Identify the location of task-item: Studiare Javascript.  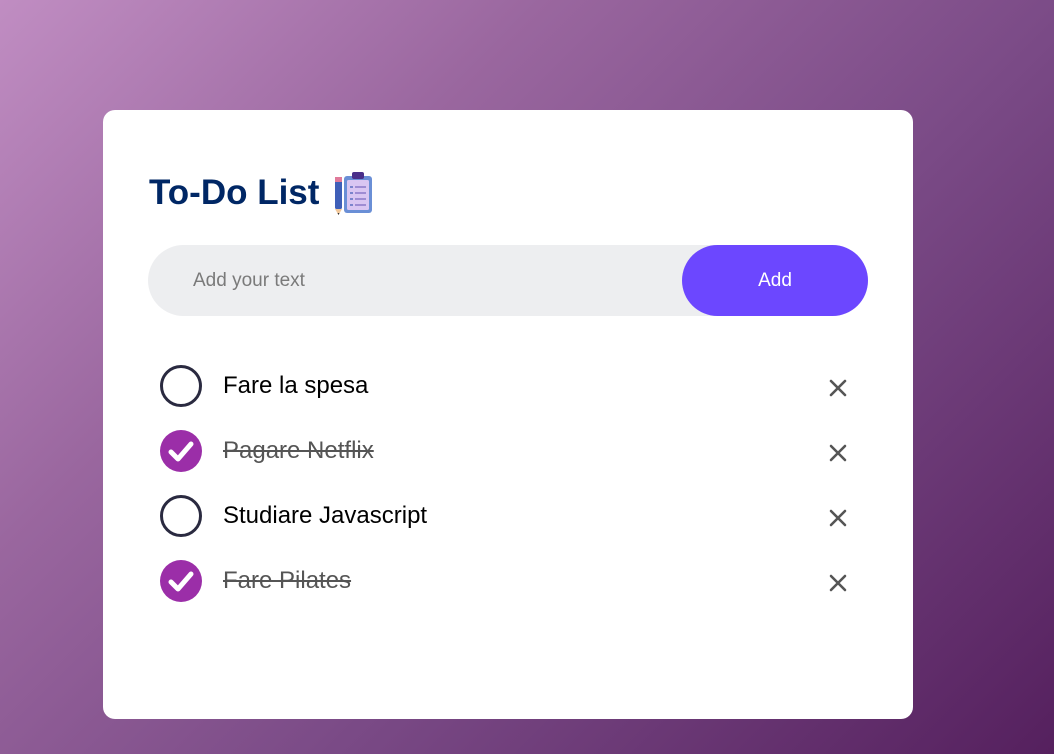
(510, 517).